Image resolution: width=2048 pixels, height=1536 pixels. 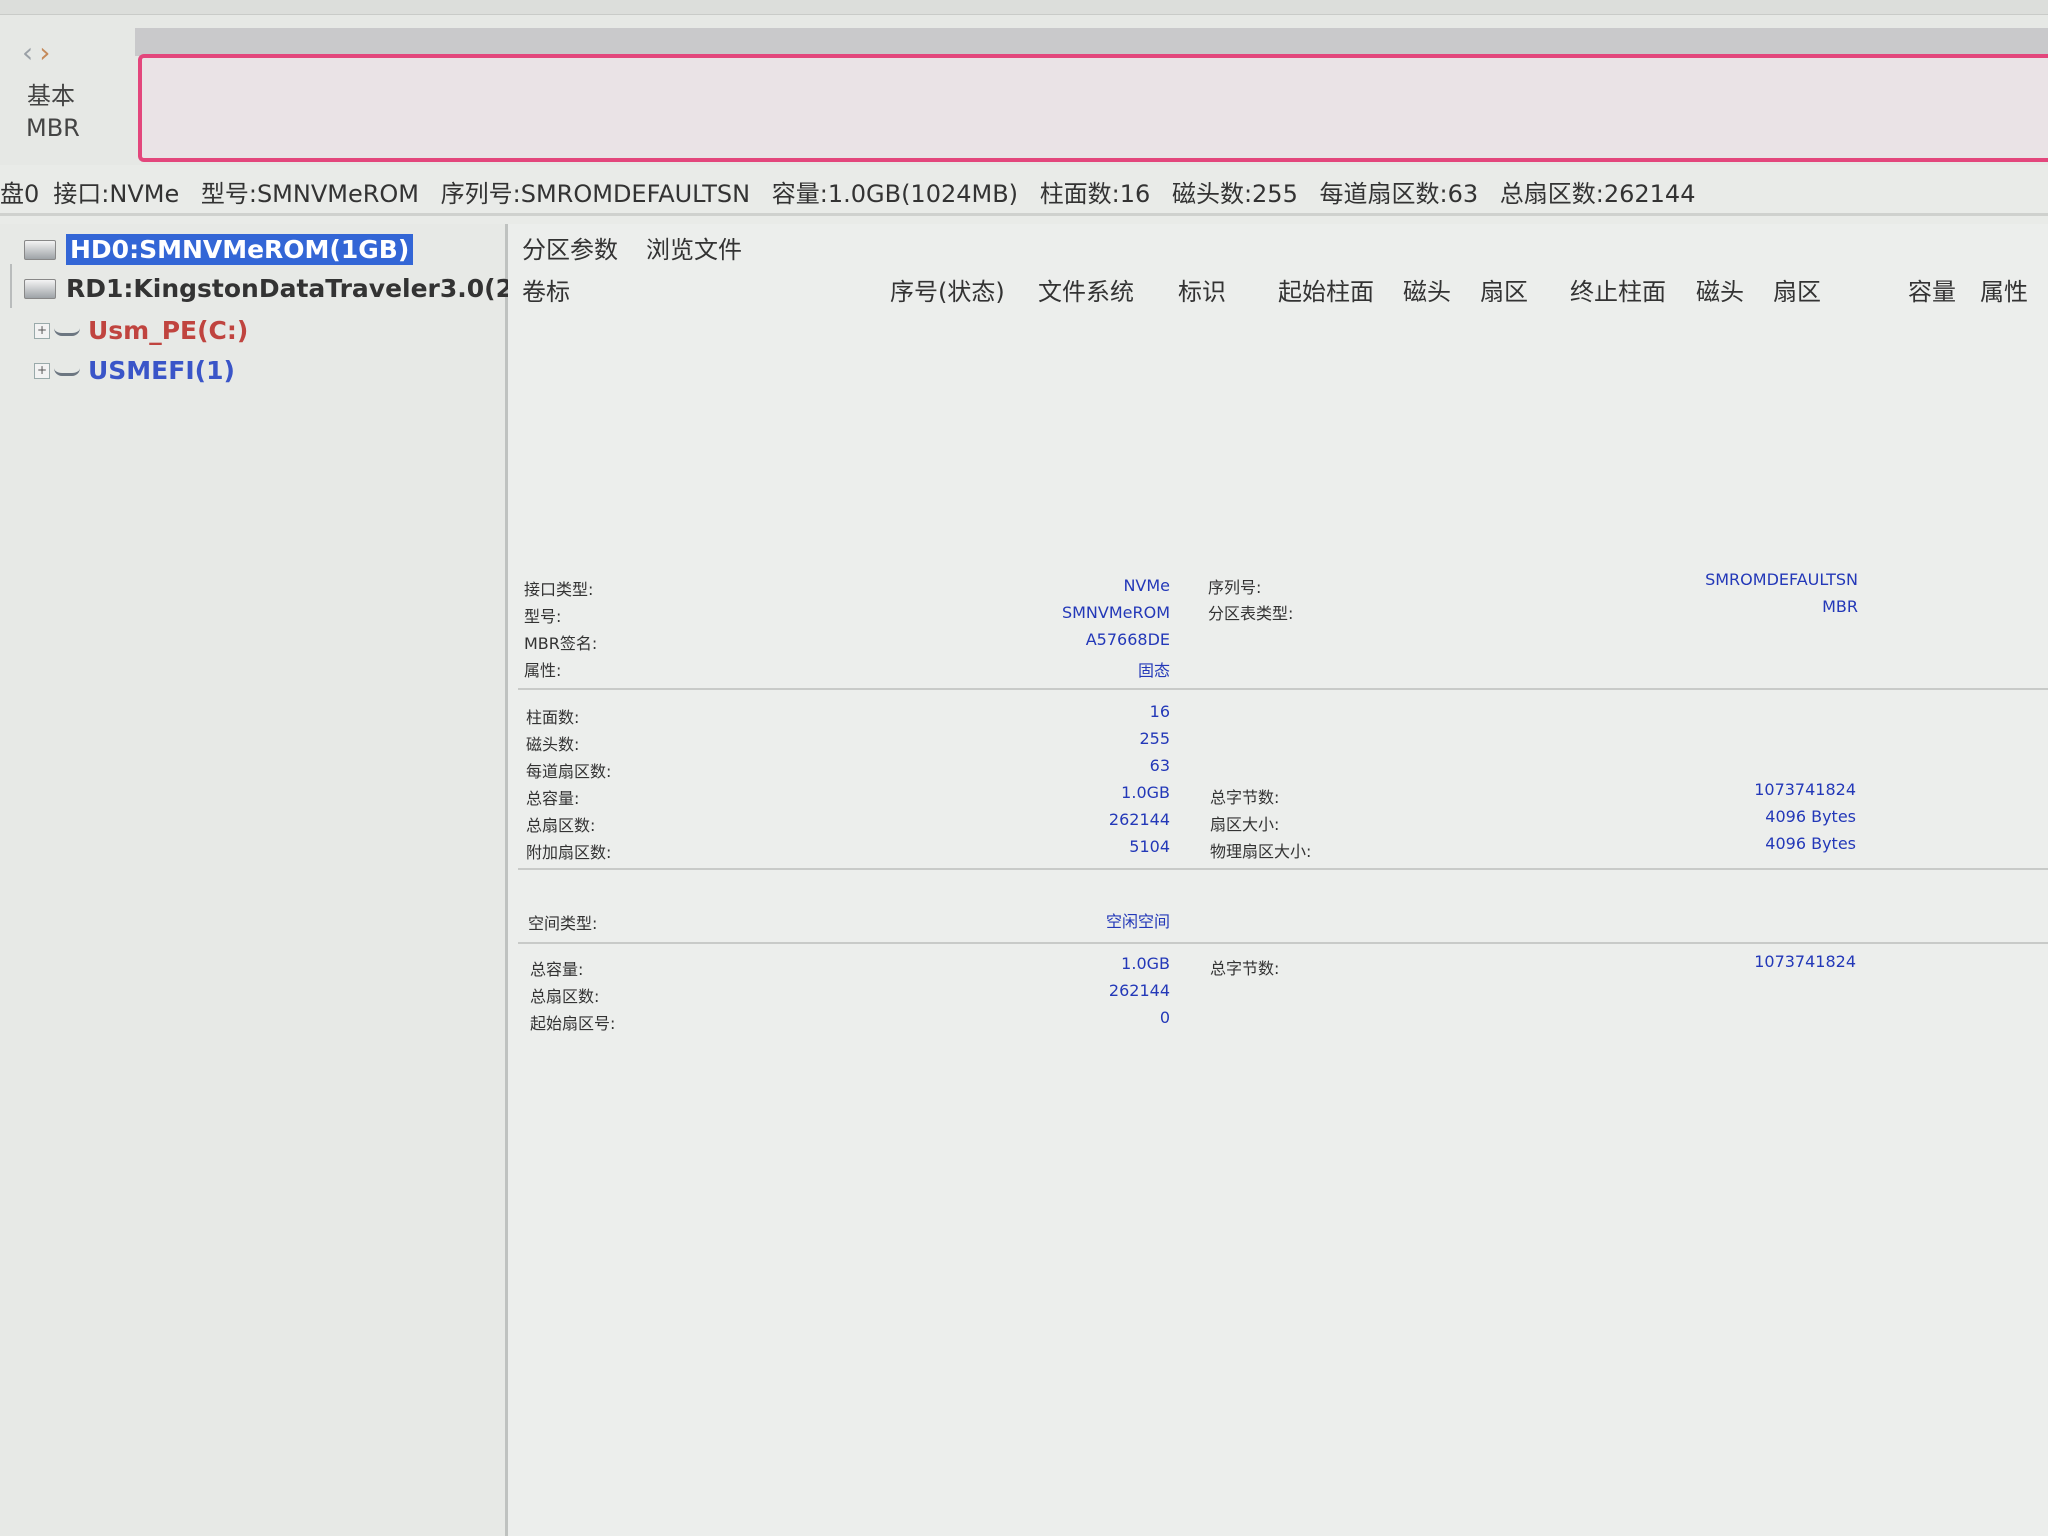 What do you see at coordinates (895, 194) in the screenshot?
I see `disk-info-capacity: 容量:1.0GB(1024MB)` at bounding box center [895, 194].